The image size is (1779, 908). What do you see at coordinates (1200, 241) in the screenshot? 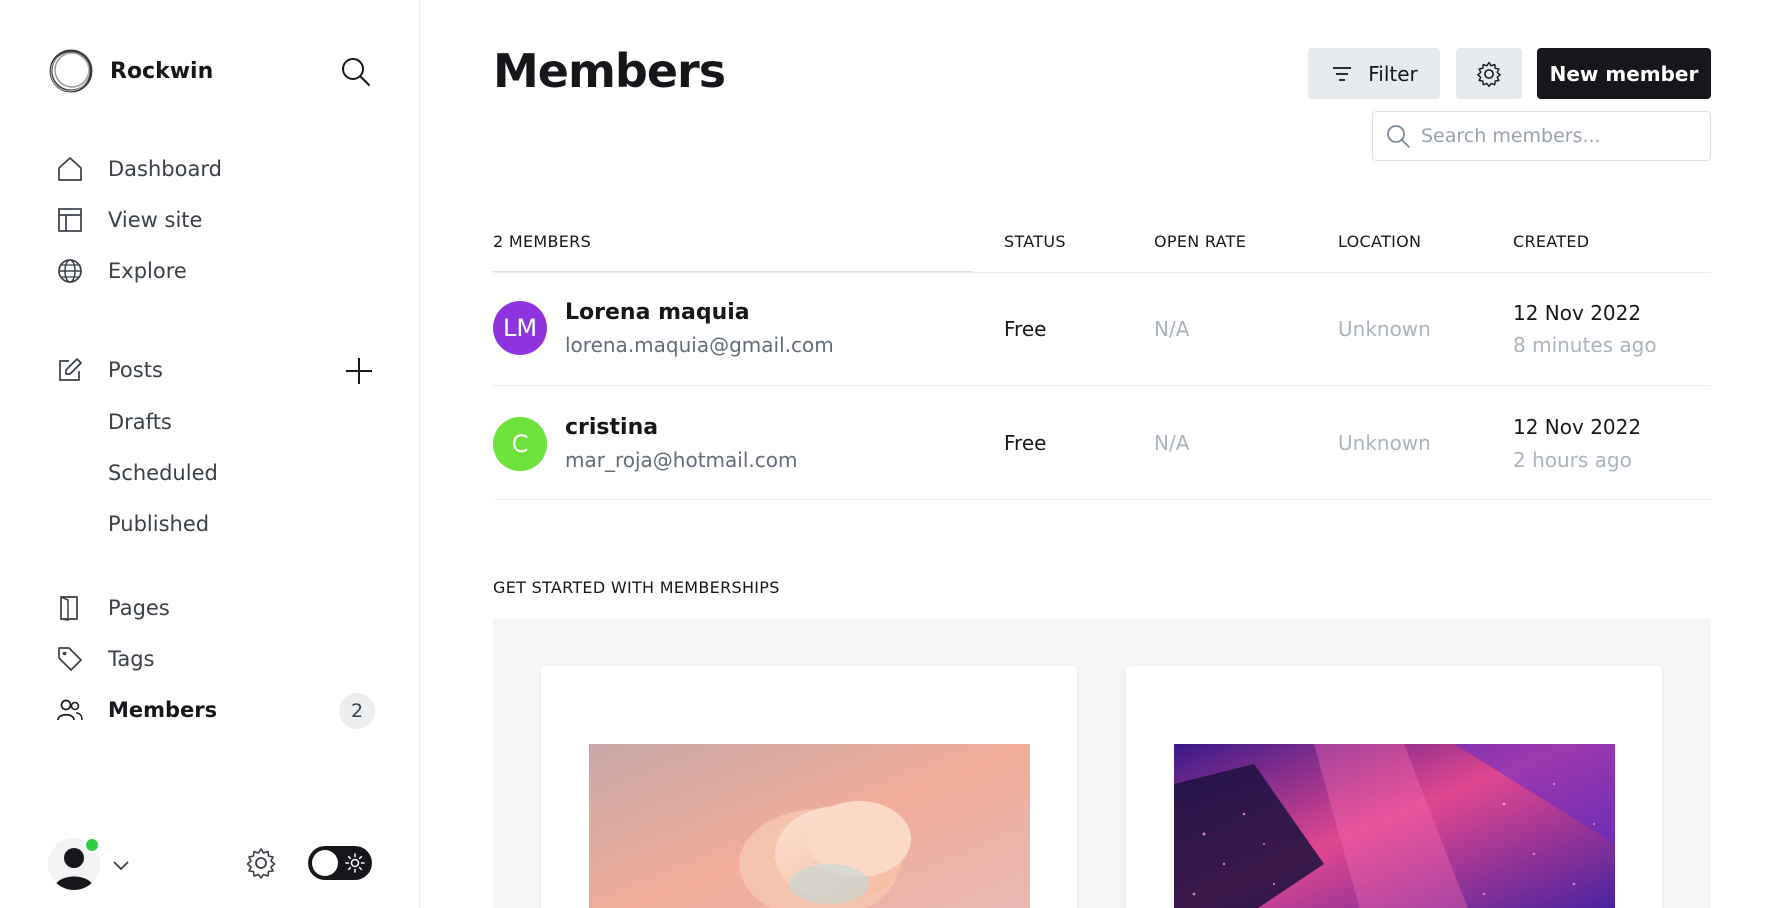
I see `open-rate-column-header: OPEN RATE` at bounding box center [1200, 241].